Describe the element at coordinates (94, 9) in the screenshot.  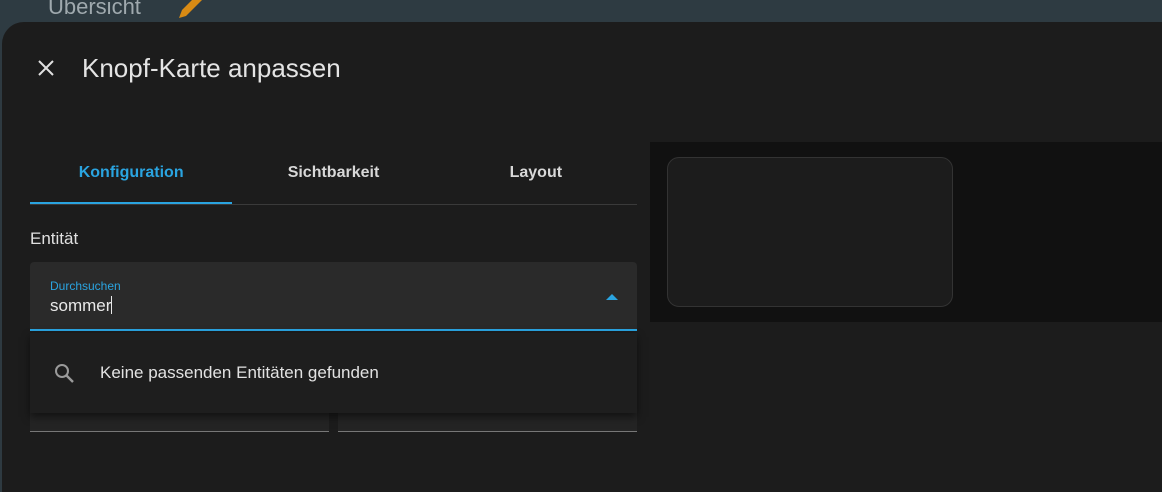
I see `dashboard-title: Übersicht` at that location.